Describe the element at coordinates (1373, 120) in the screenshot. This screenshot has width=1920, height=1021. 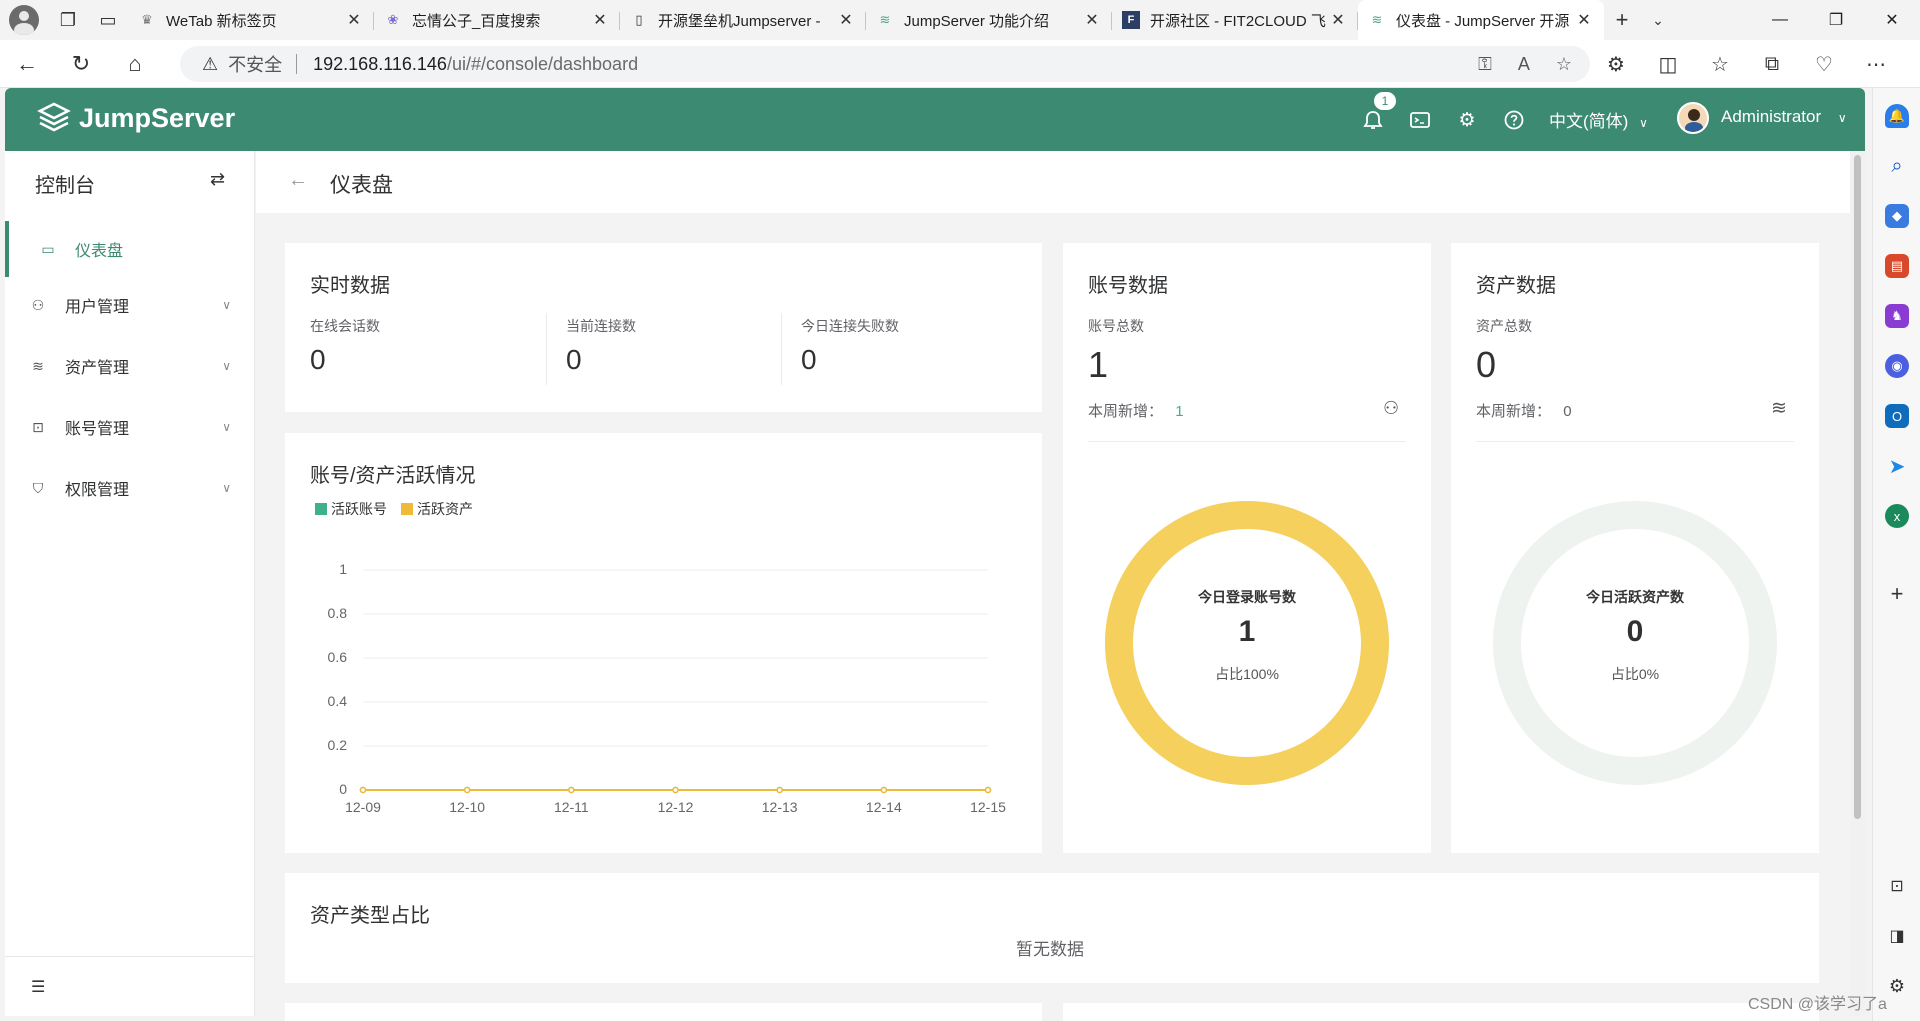
I see `notification-bell-icon` at that location.